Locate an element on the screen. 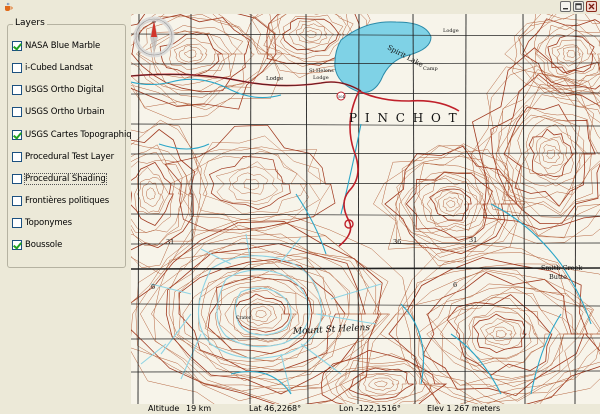 This screenshot has width=600, height=414. elevation-readout: Elev 1 267 meters is located at coordinates (464, 408).